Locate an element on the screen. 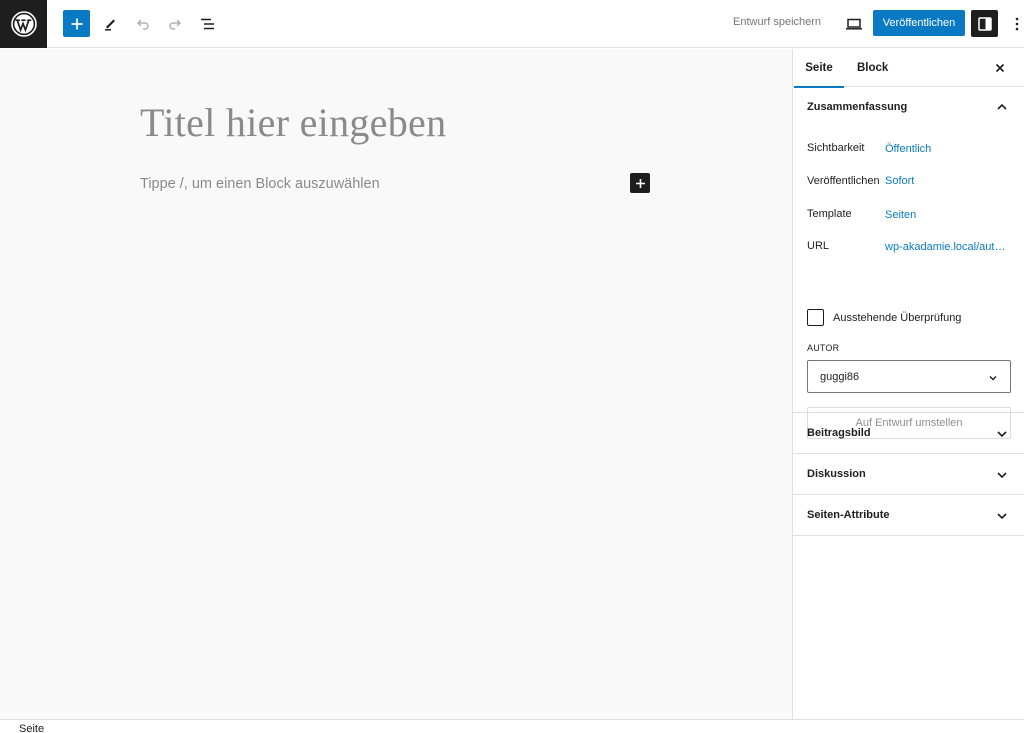  close-sidebar-button is located at coordinates (1000, 68).